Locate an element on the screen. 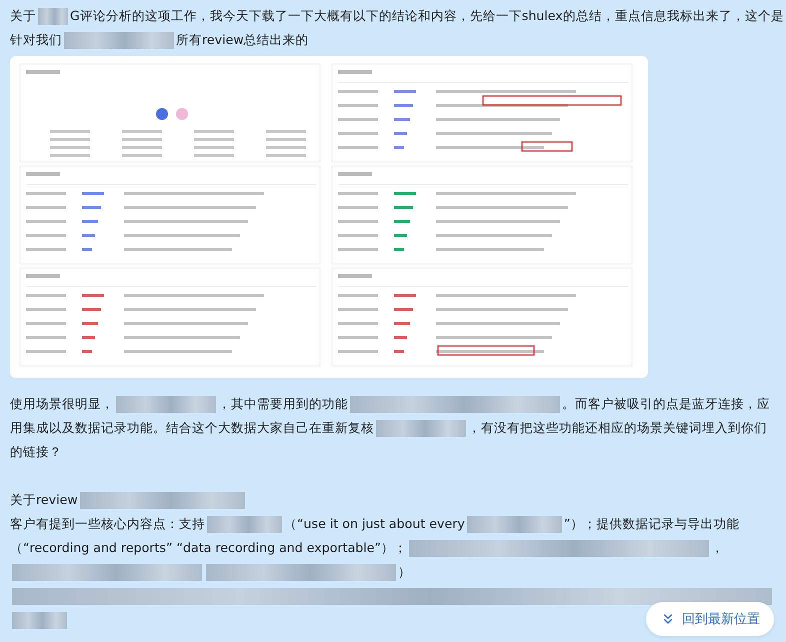 This screenshot has height=642, width=786. message-text: G评论分析的这项工作，我今天下载了一下大概有以下的结论和内容，先给一下shulex的总结，重点信息我标出来了，这个是 is located at coordinates (427, 16).